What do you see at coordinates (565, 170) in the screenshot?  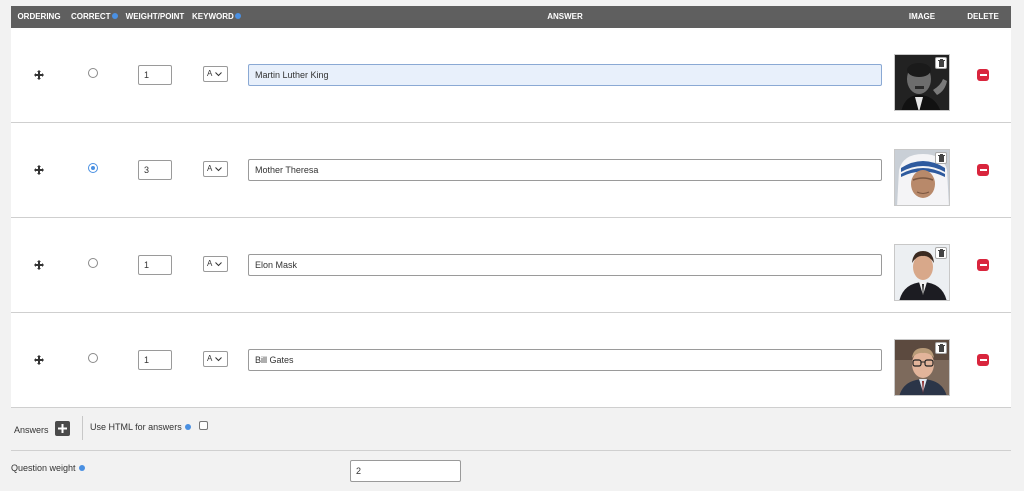 I see `answer-input: Mother Theresa` at bounding box center [565, 170].